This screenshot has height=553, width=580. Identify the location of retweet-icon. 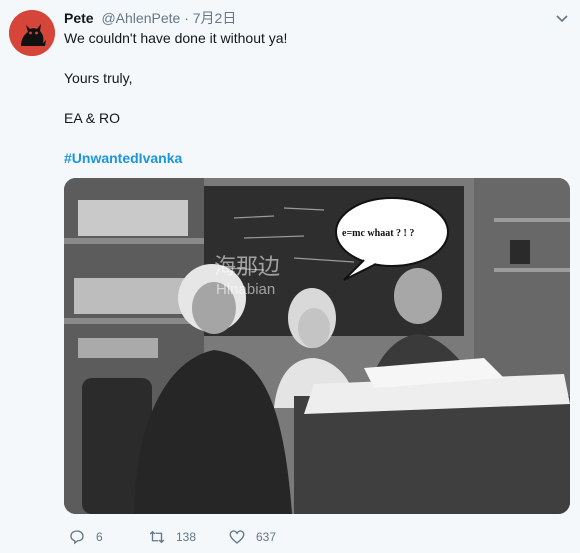
(157, 537).